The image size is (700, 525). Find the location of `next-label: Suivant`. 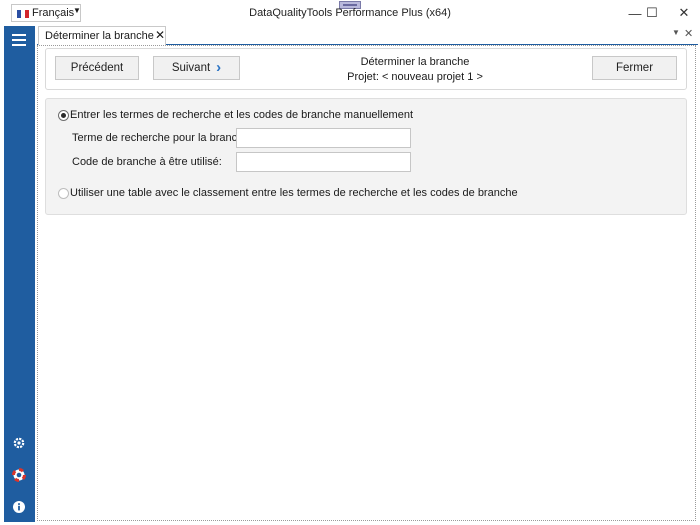

next-label: Suivant is located at coordinates (191, 68).